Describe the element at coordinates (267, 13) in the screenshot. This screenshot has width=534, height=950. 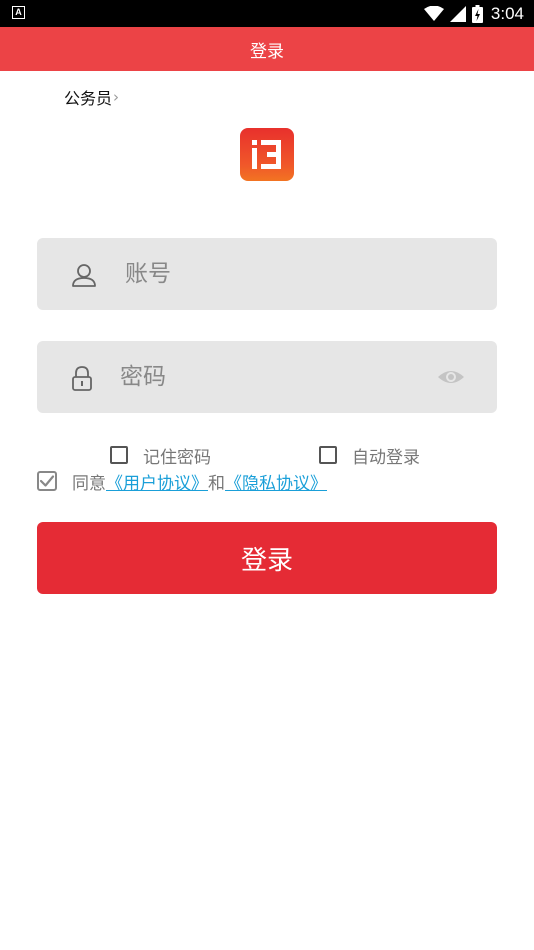
I see `status-bar: A 3:04` at that location.